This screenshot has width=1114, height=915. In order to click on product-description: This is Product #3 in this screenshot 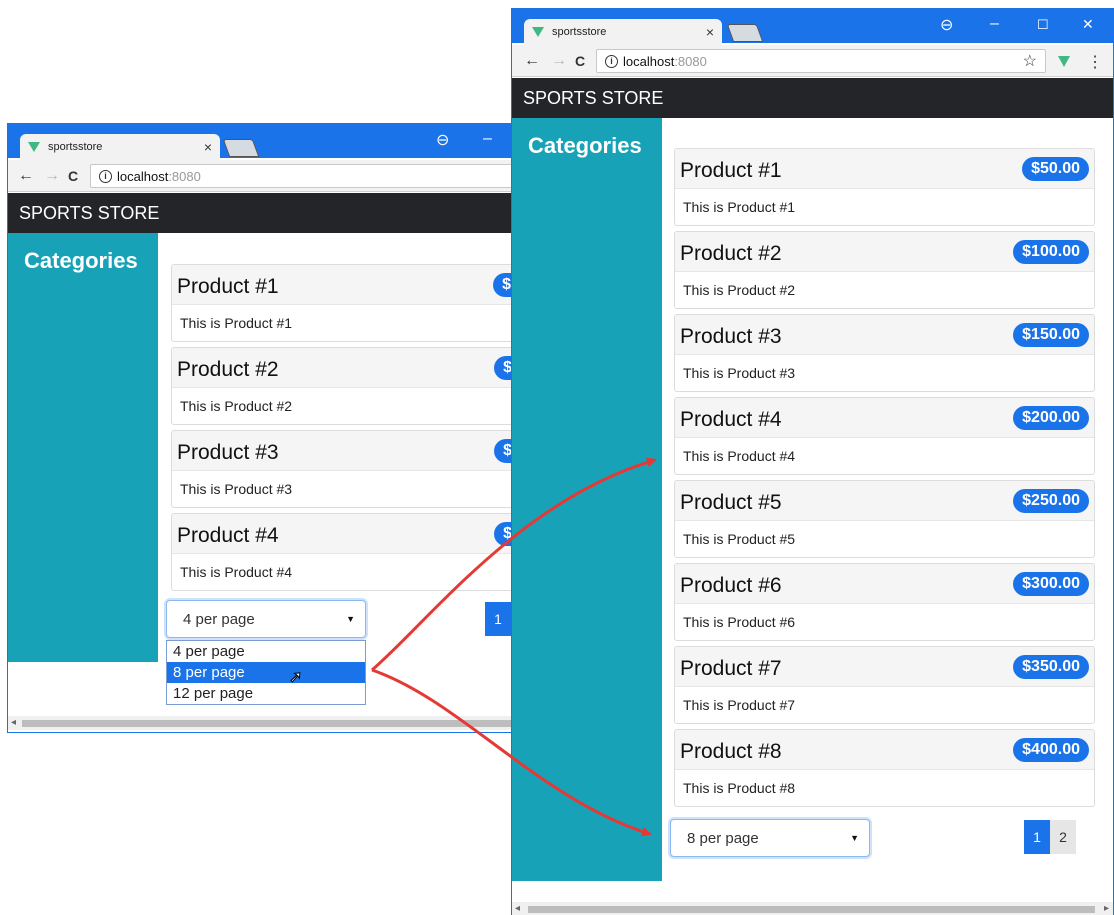, I will do `click(236, 489)`.